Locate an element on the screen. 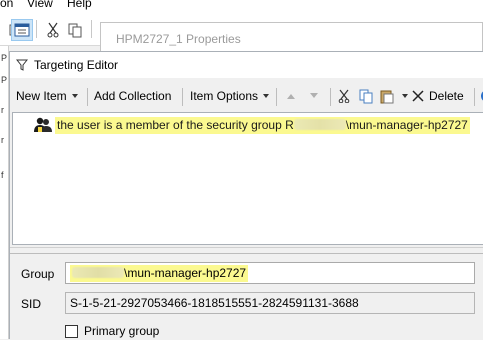  editor-title: Targeting Editor is located at coordinates (76, 65).